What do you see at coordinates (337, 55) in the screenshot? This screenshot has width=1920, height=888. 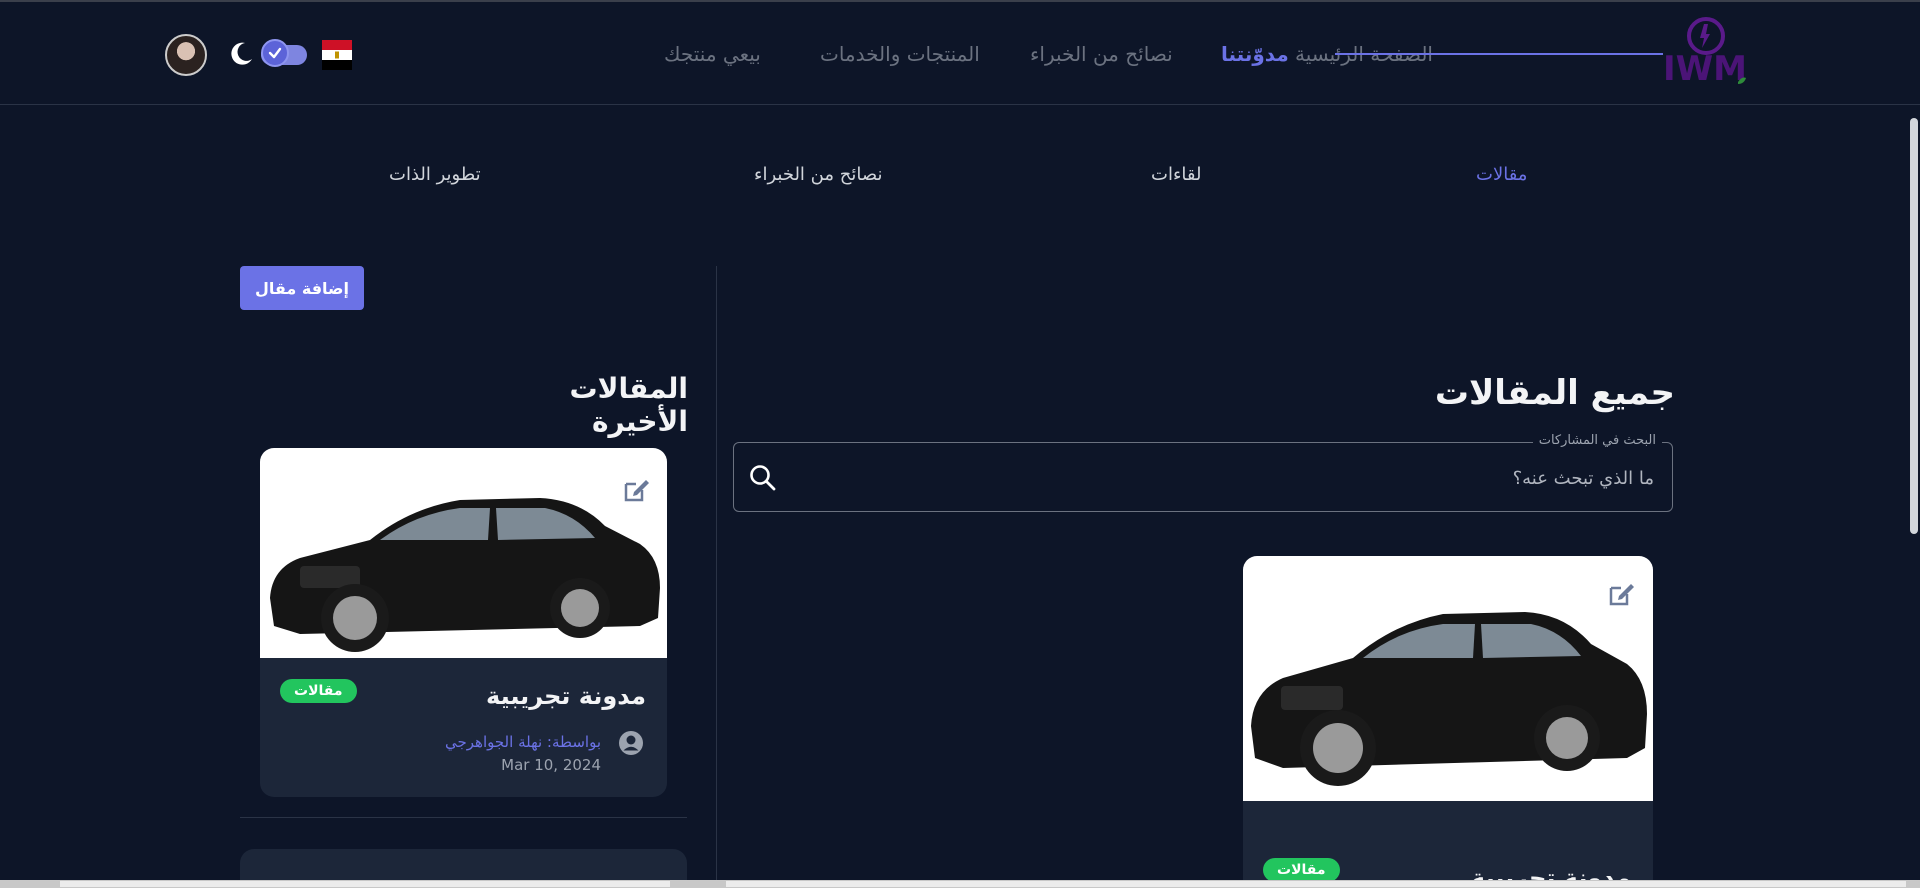 I see `egypt-flag-icon` at bounding box center [337, 55].